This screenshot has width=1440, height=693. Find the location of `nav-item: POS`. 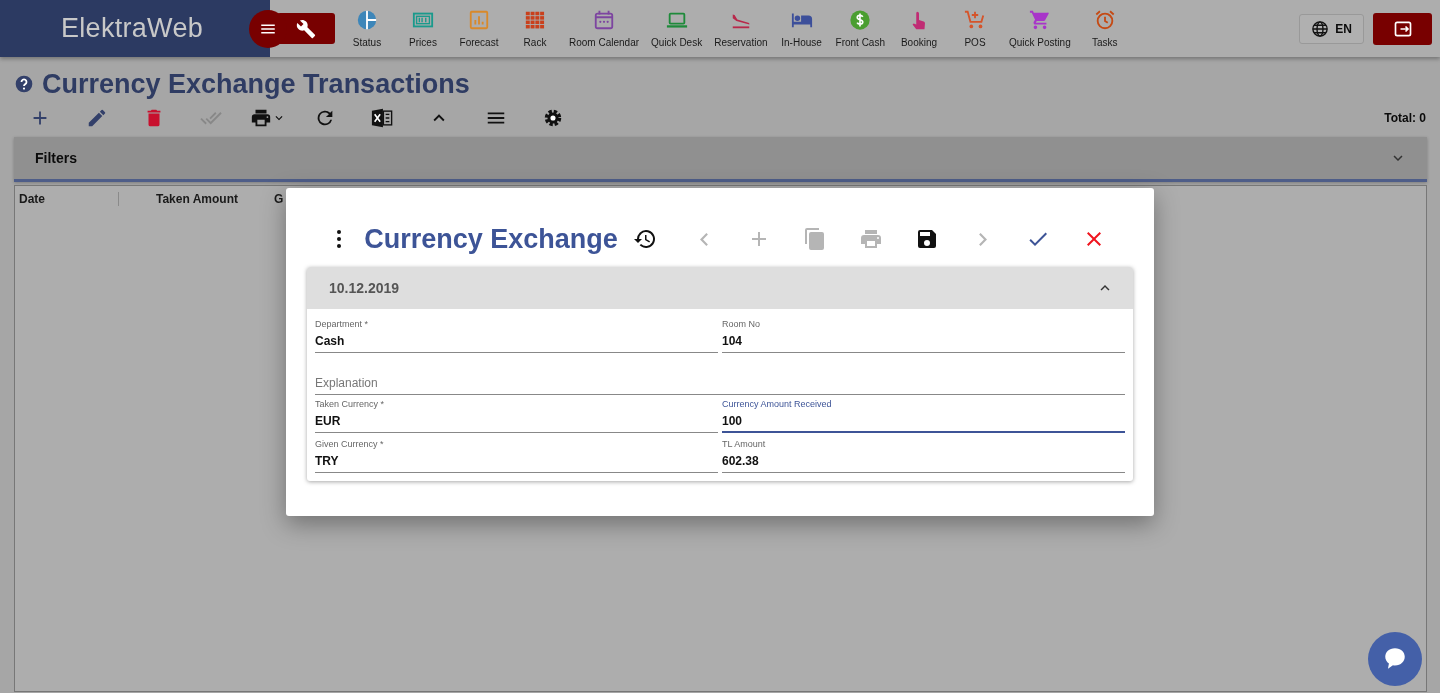

nav-item: POS is located at coordinates (975, 28).